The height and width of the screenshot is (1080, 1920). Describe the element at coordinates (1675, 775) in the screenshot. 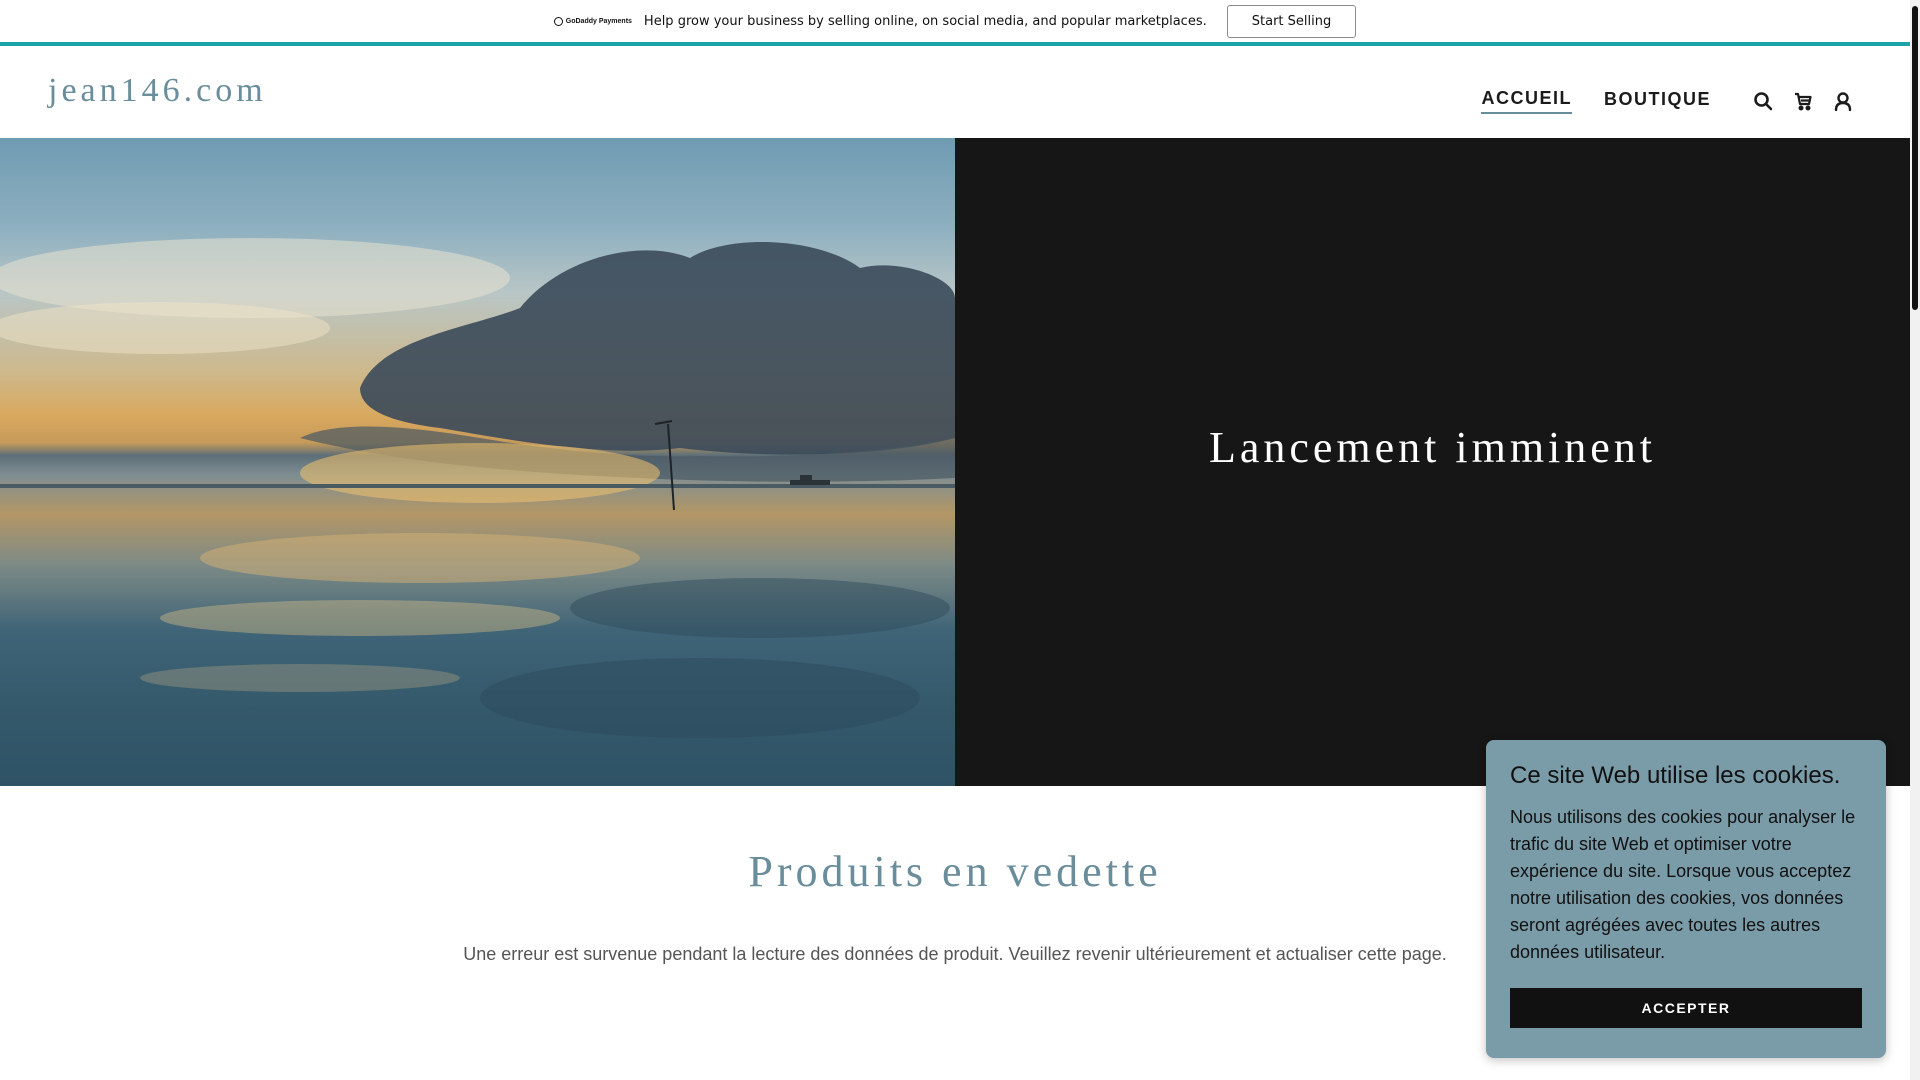

I see `cookie-title: Ce site Web utilise les cookies.` at that location.